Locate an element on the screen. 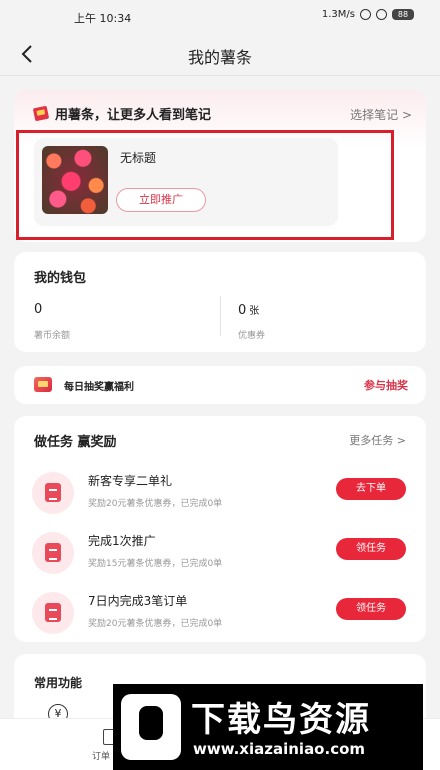 The width and height of the screenshot is (440, 770). coupon-unit: 张 is located at coordinates (254, 311).